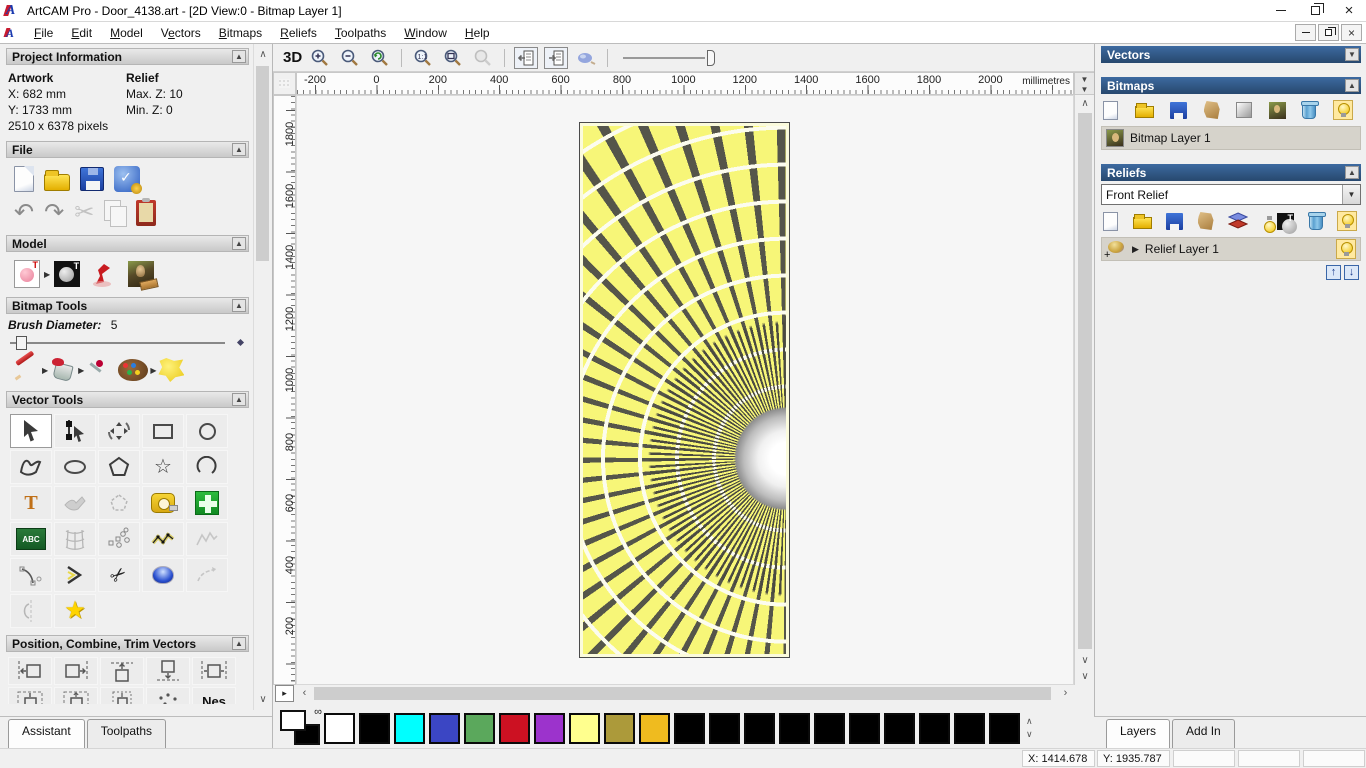  I want to click on undo-icon: ↶, so click(24, 213).